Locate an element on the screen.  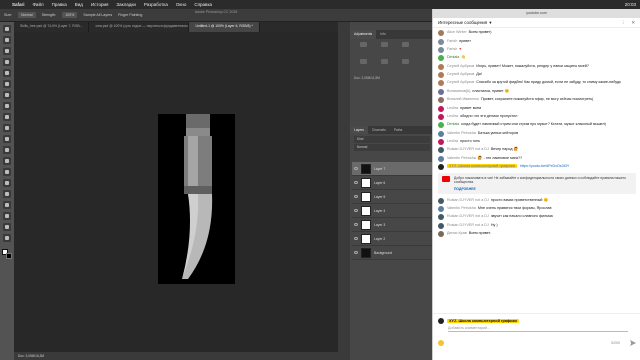
menu-history: История is located at coordinates (99, 4).